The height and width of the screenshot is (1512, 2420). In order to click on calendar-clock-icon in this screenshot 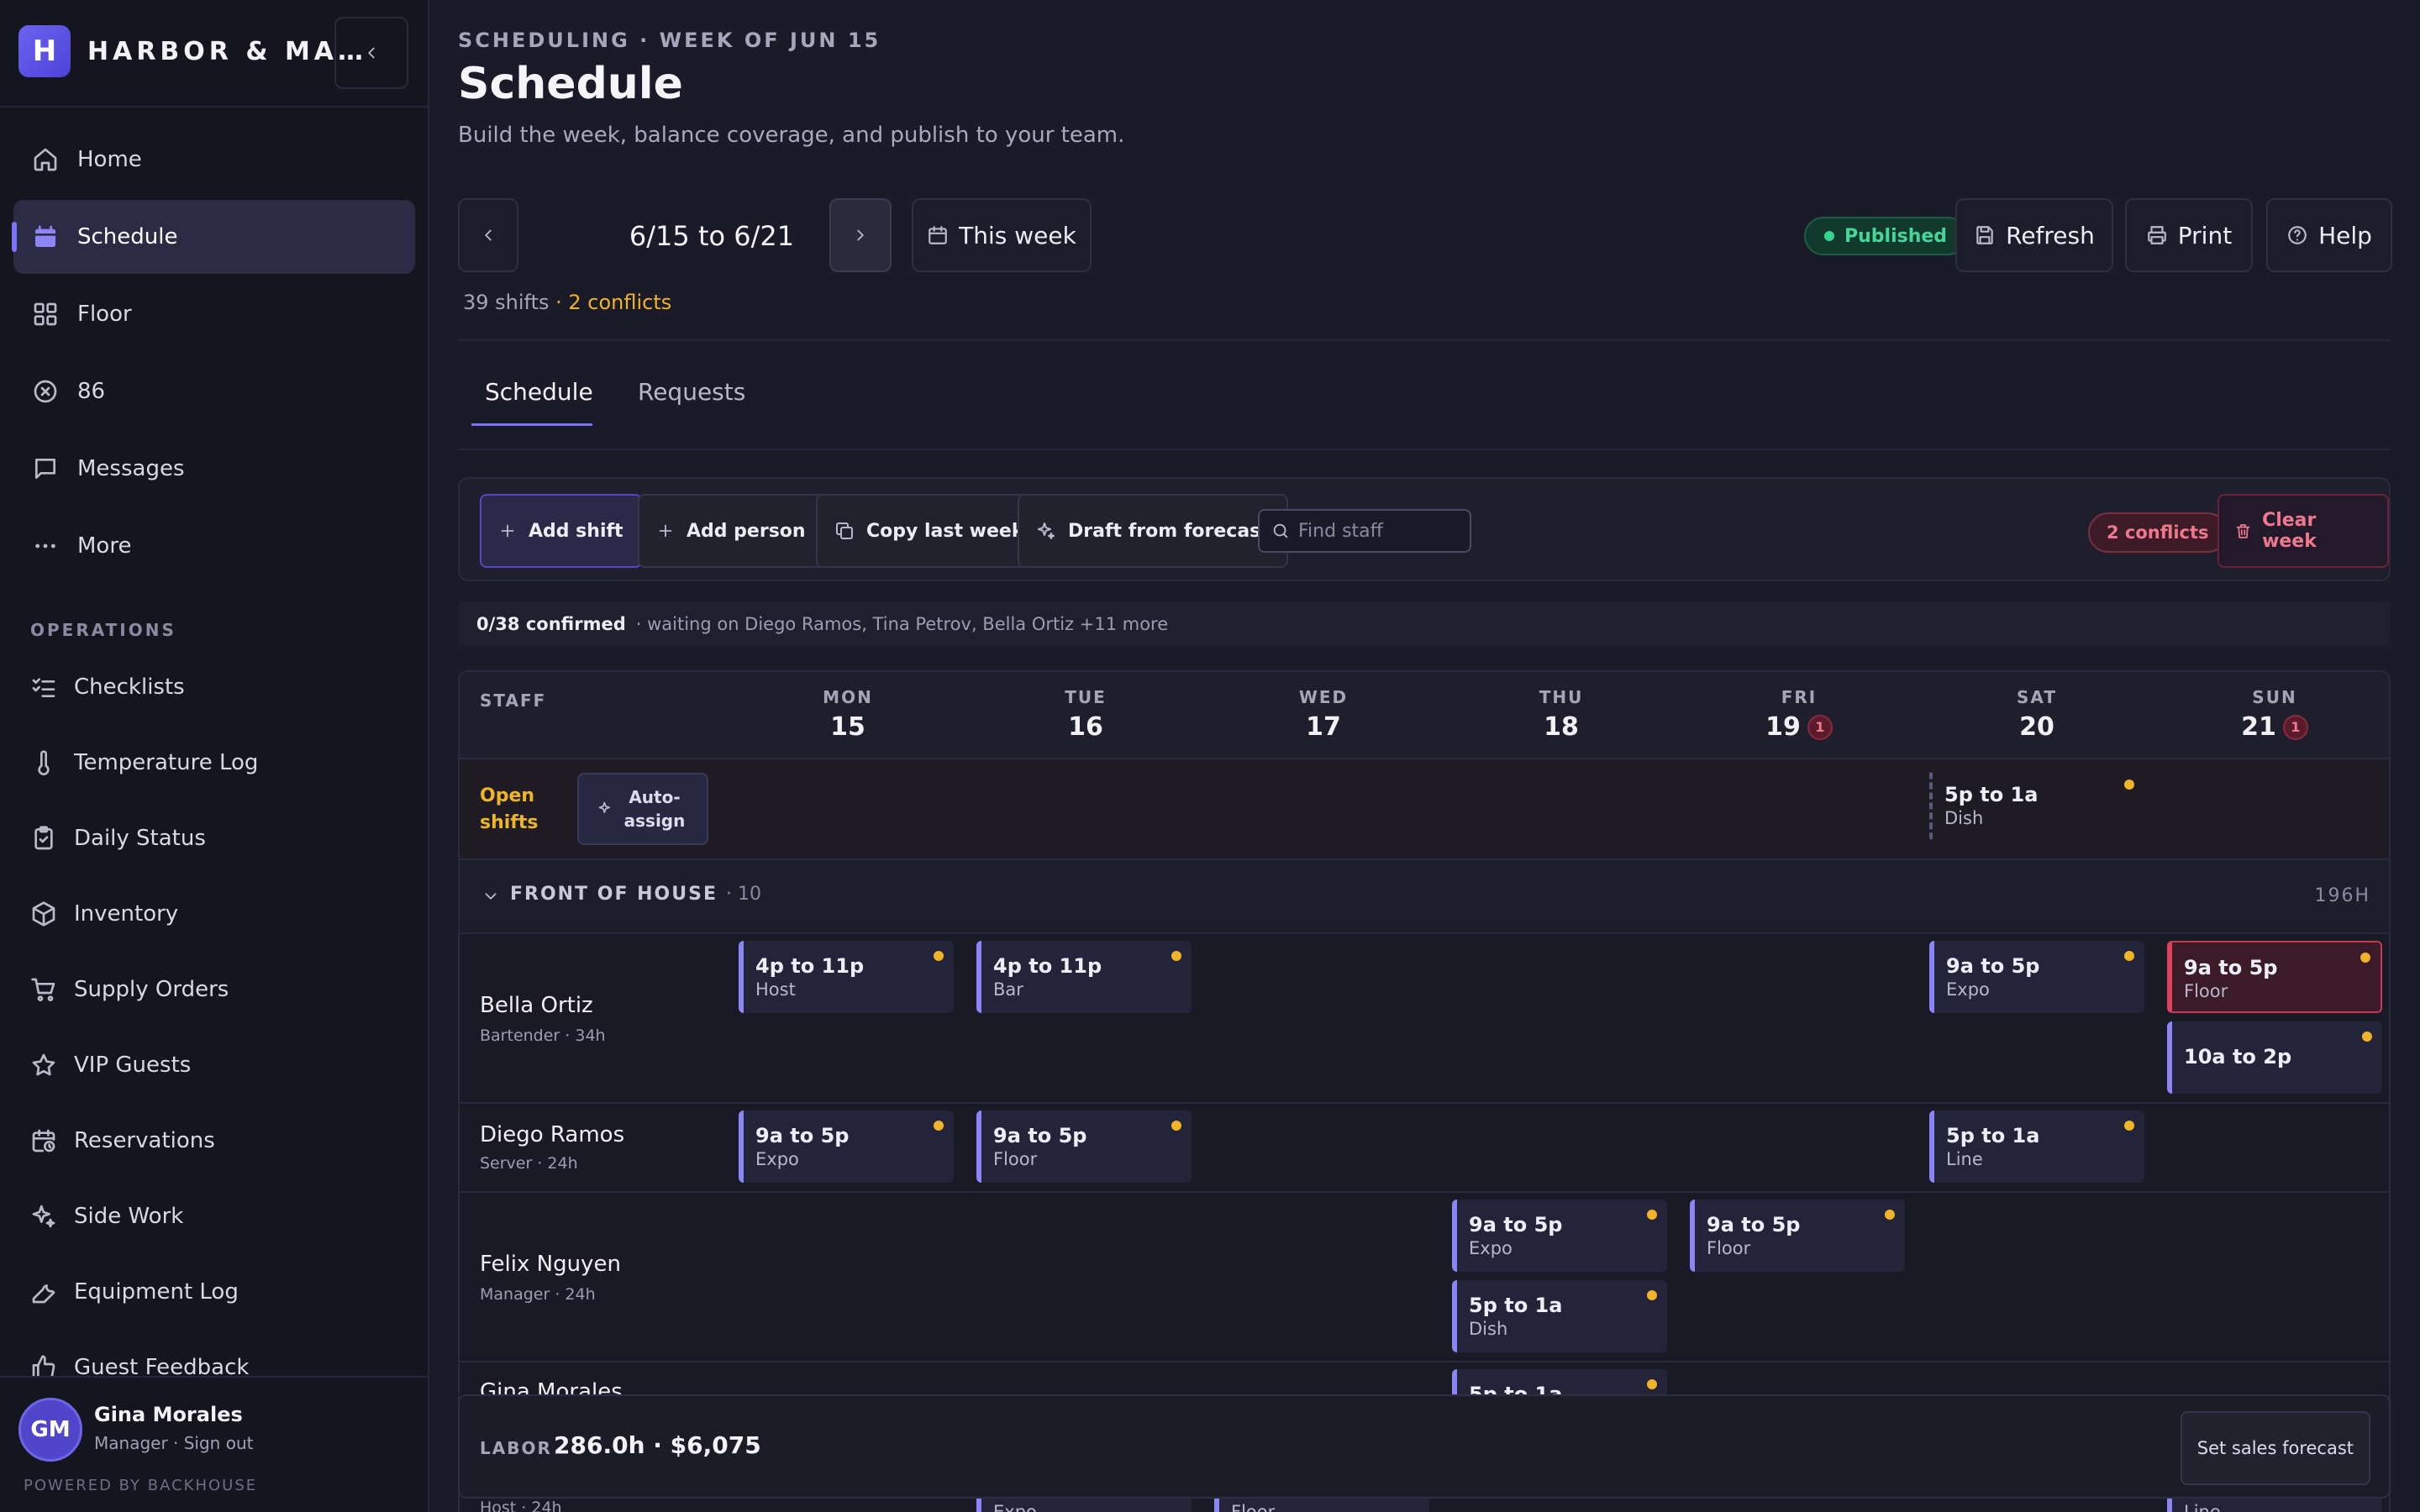, I will do `click(43, 1140)`.